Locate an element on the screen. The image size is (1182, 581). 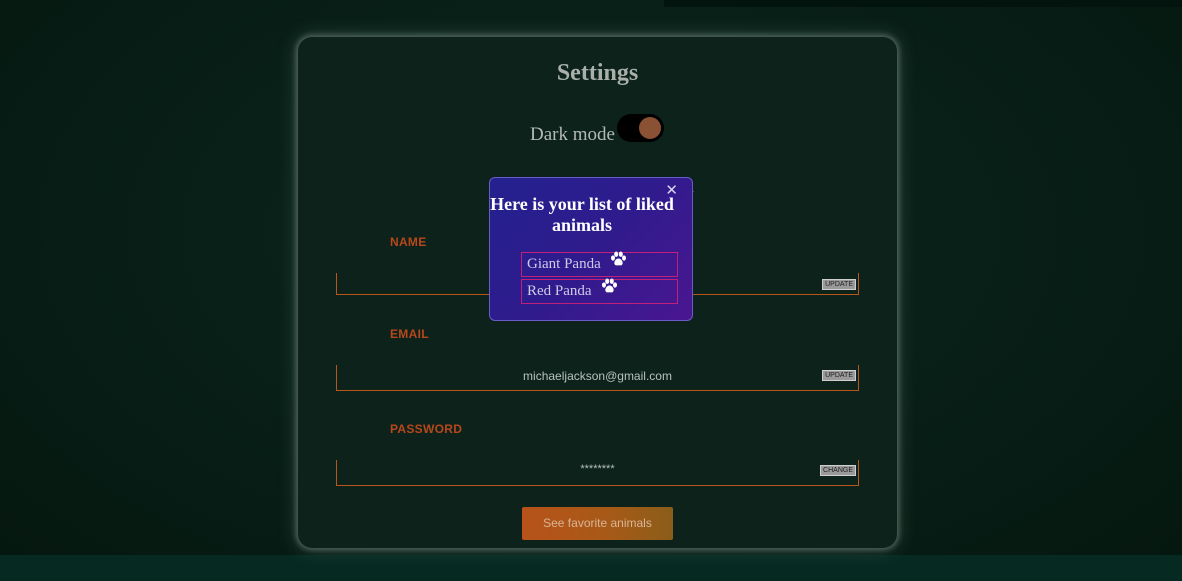
list-item: Giant Panda is located at coordinates (599, 264).